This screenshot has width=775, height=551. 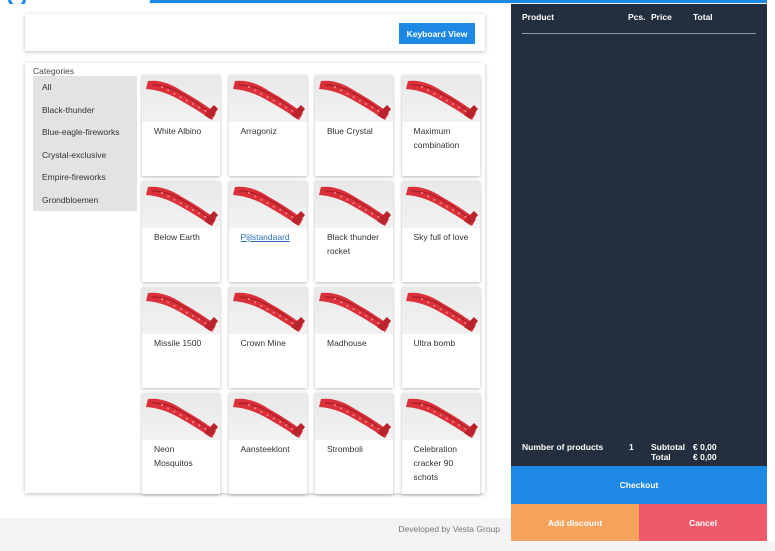 What do you see at coordinates (255, 32) in the screenshot?
I see `toolbar-card: Keyboard View` at bounding box center [255, 32].